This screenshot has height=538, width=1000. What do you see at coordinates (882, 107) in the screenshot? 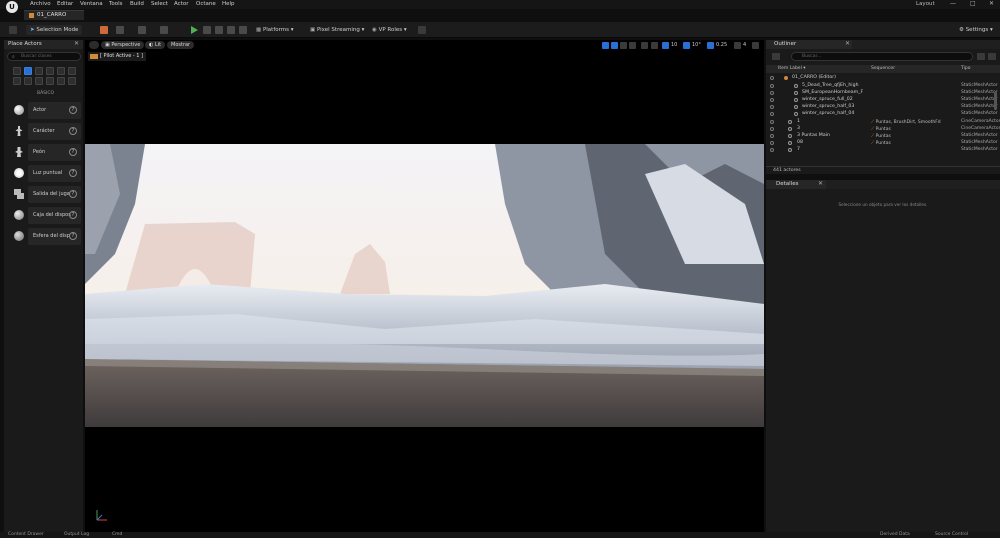
I see `outliner-row: winter_spruce_half_03 StaticMeshActor` at bounding box center [882, 107].